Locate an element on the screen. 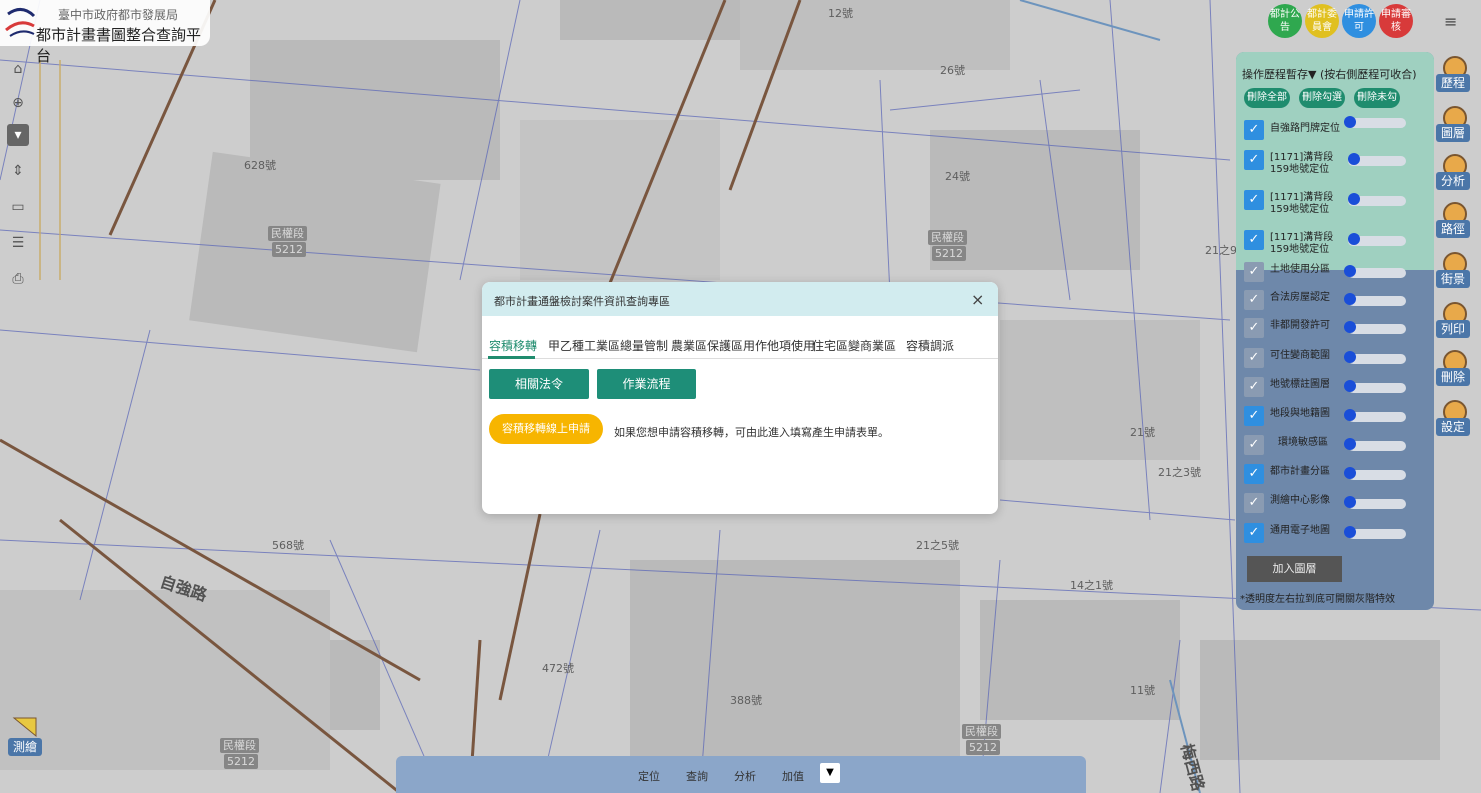  tab-divider is located at coordinates (740, 358).